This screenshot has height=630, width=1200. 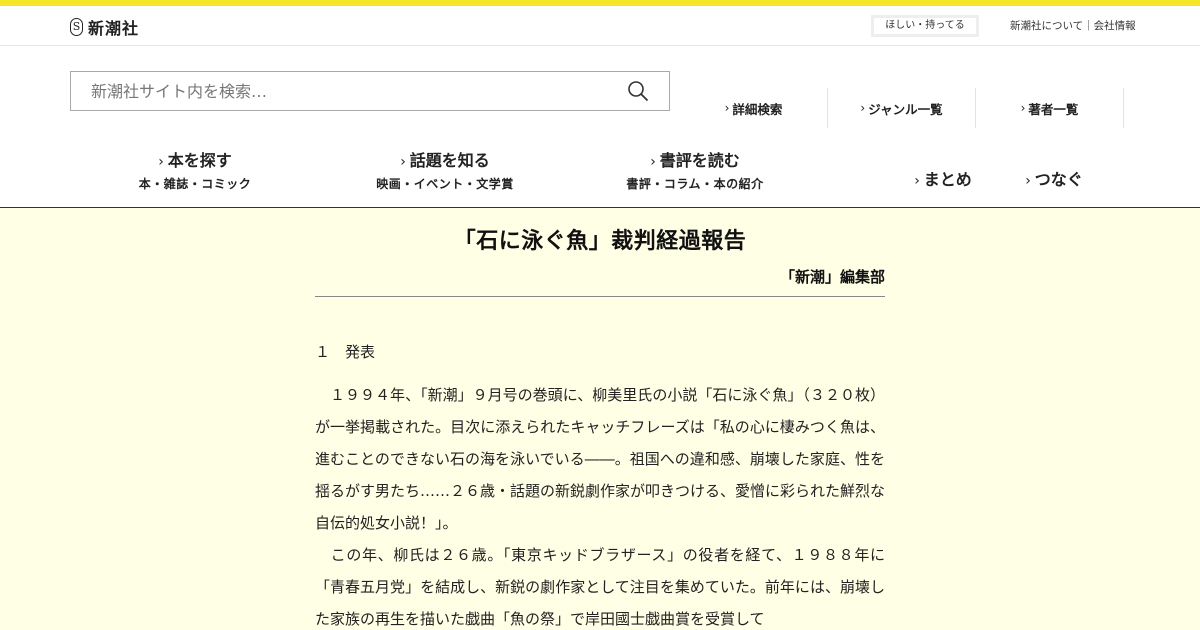 I want to click on author-list-link: › 著者一覧, so click(x=1050, y=108).